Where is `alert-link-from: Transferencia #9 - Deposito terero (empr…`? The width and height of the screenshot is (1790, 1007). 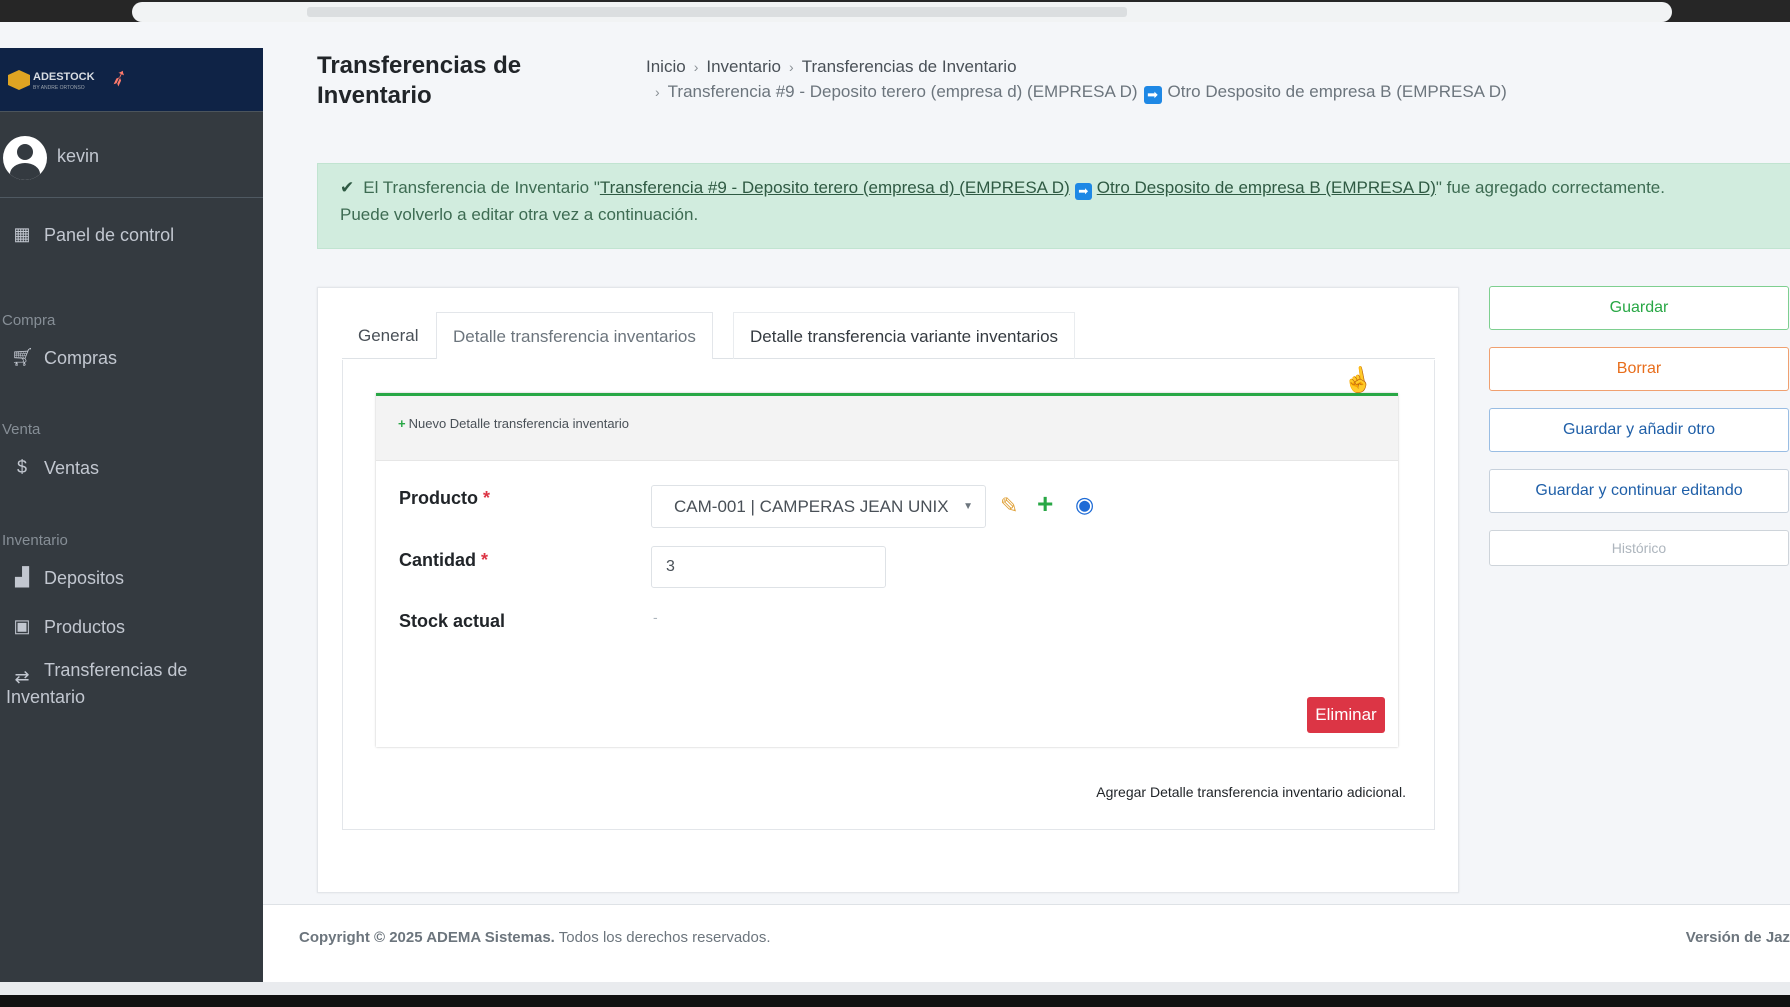 alert-link-from: Transferencia #9 - Deposito terero (empr… is located at coordinates (834, 187).